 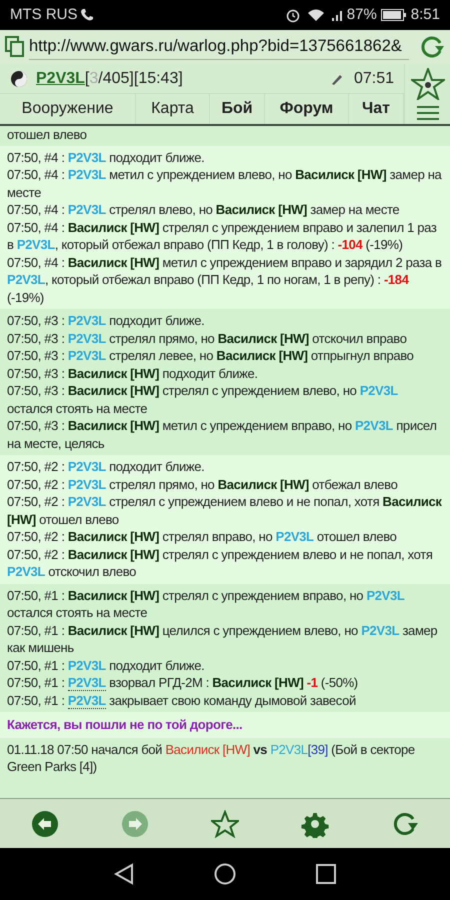 I want to click on nav-tab: Форум, so click(x=307, y=109).